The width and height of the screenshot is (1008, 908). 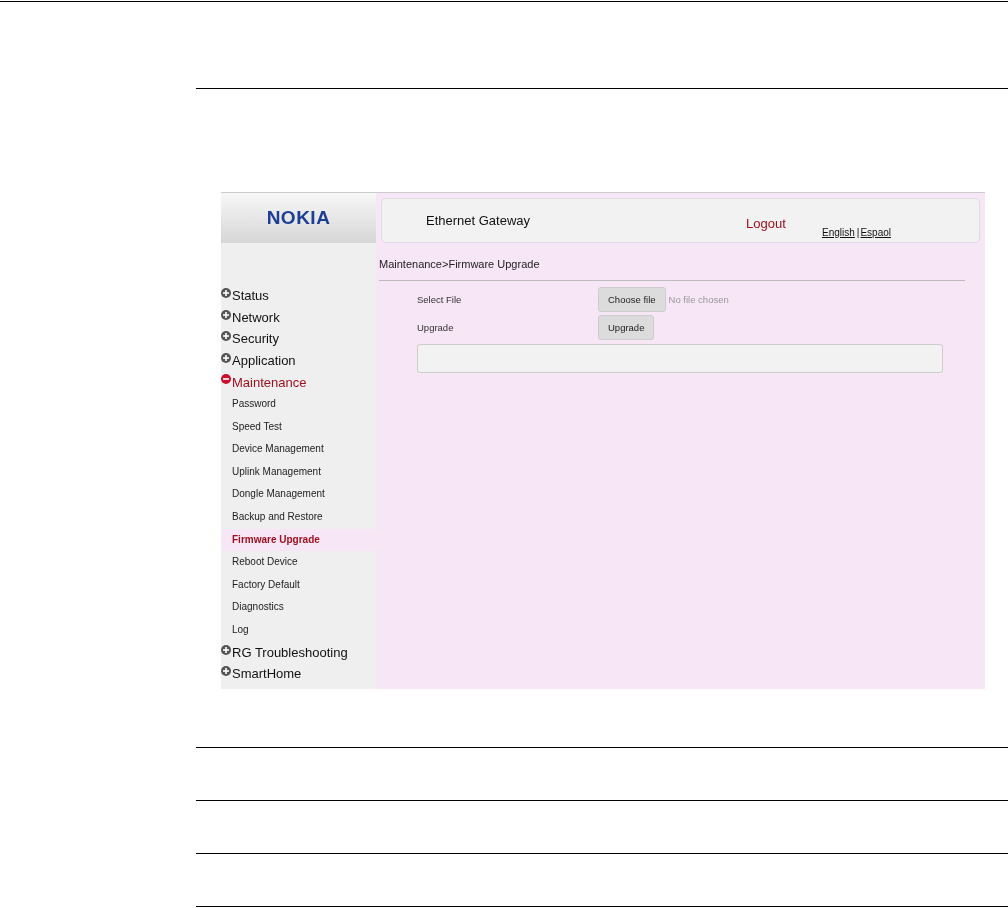 What do you see at coordinates (875, 232) in the screenshot?
I see `language-link: Espaol` at bounding box center [875, 232].